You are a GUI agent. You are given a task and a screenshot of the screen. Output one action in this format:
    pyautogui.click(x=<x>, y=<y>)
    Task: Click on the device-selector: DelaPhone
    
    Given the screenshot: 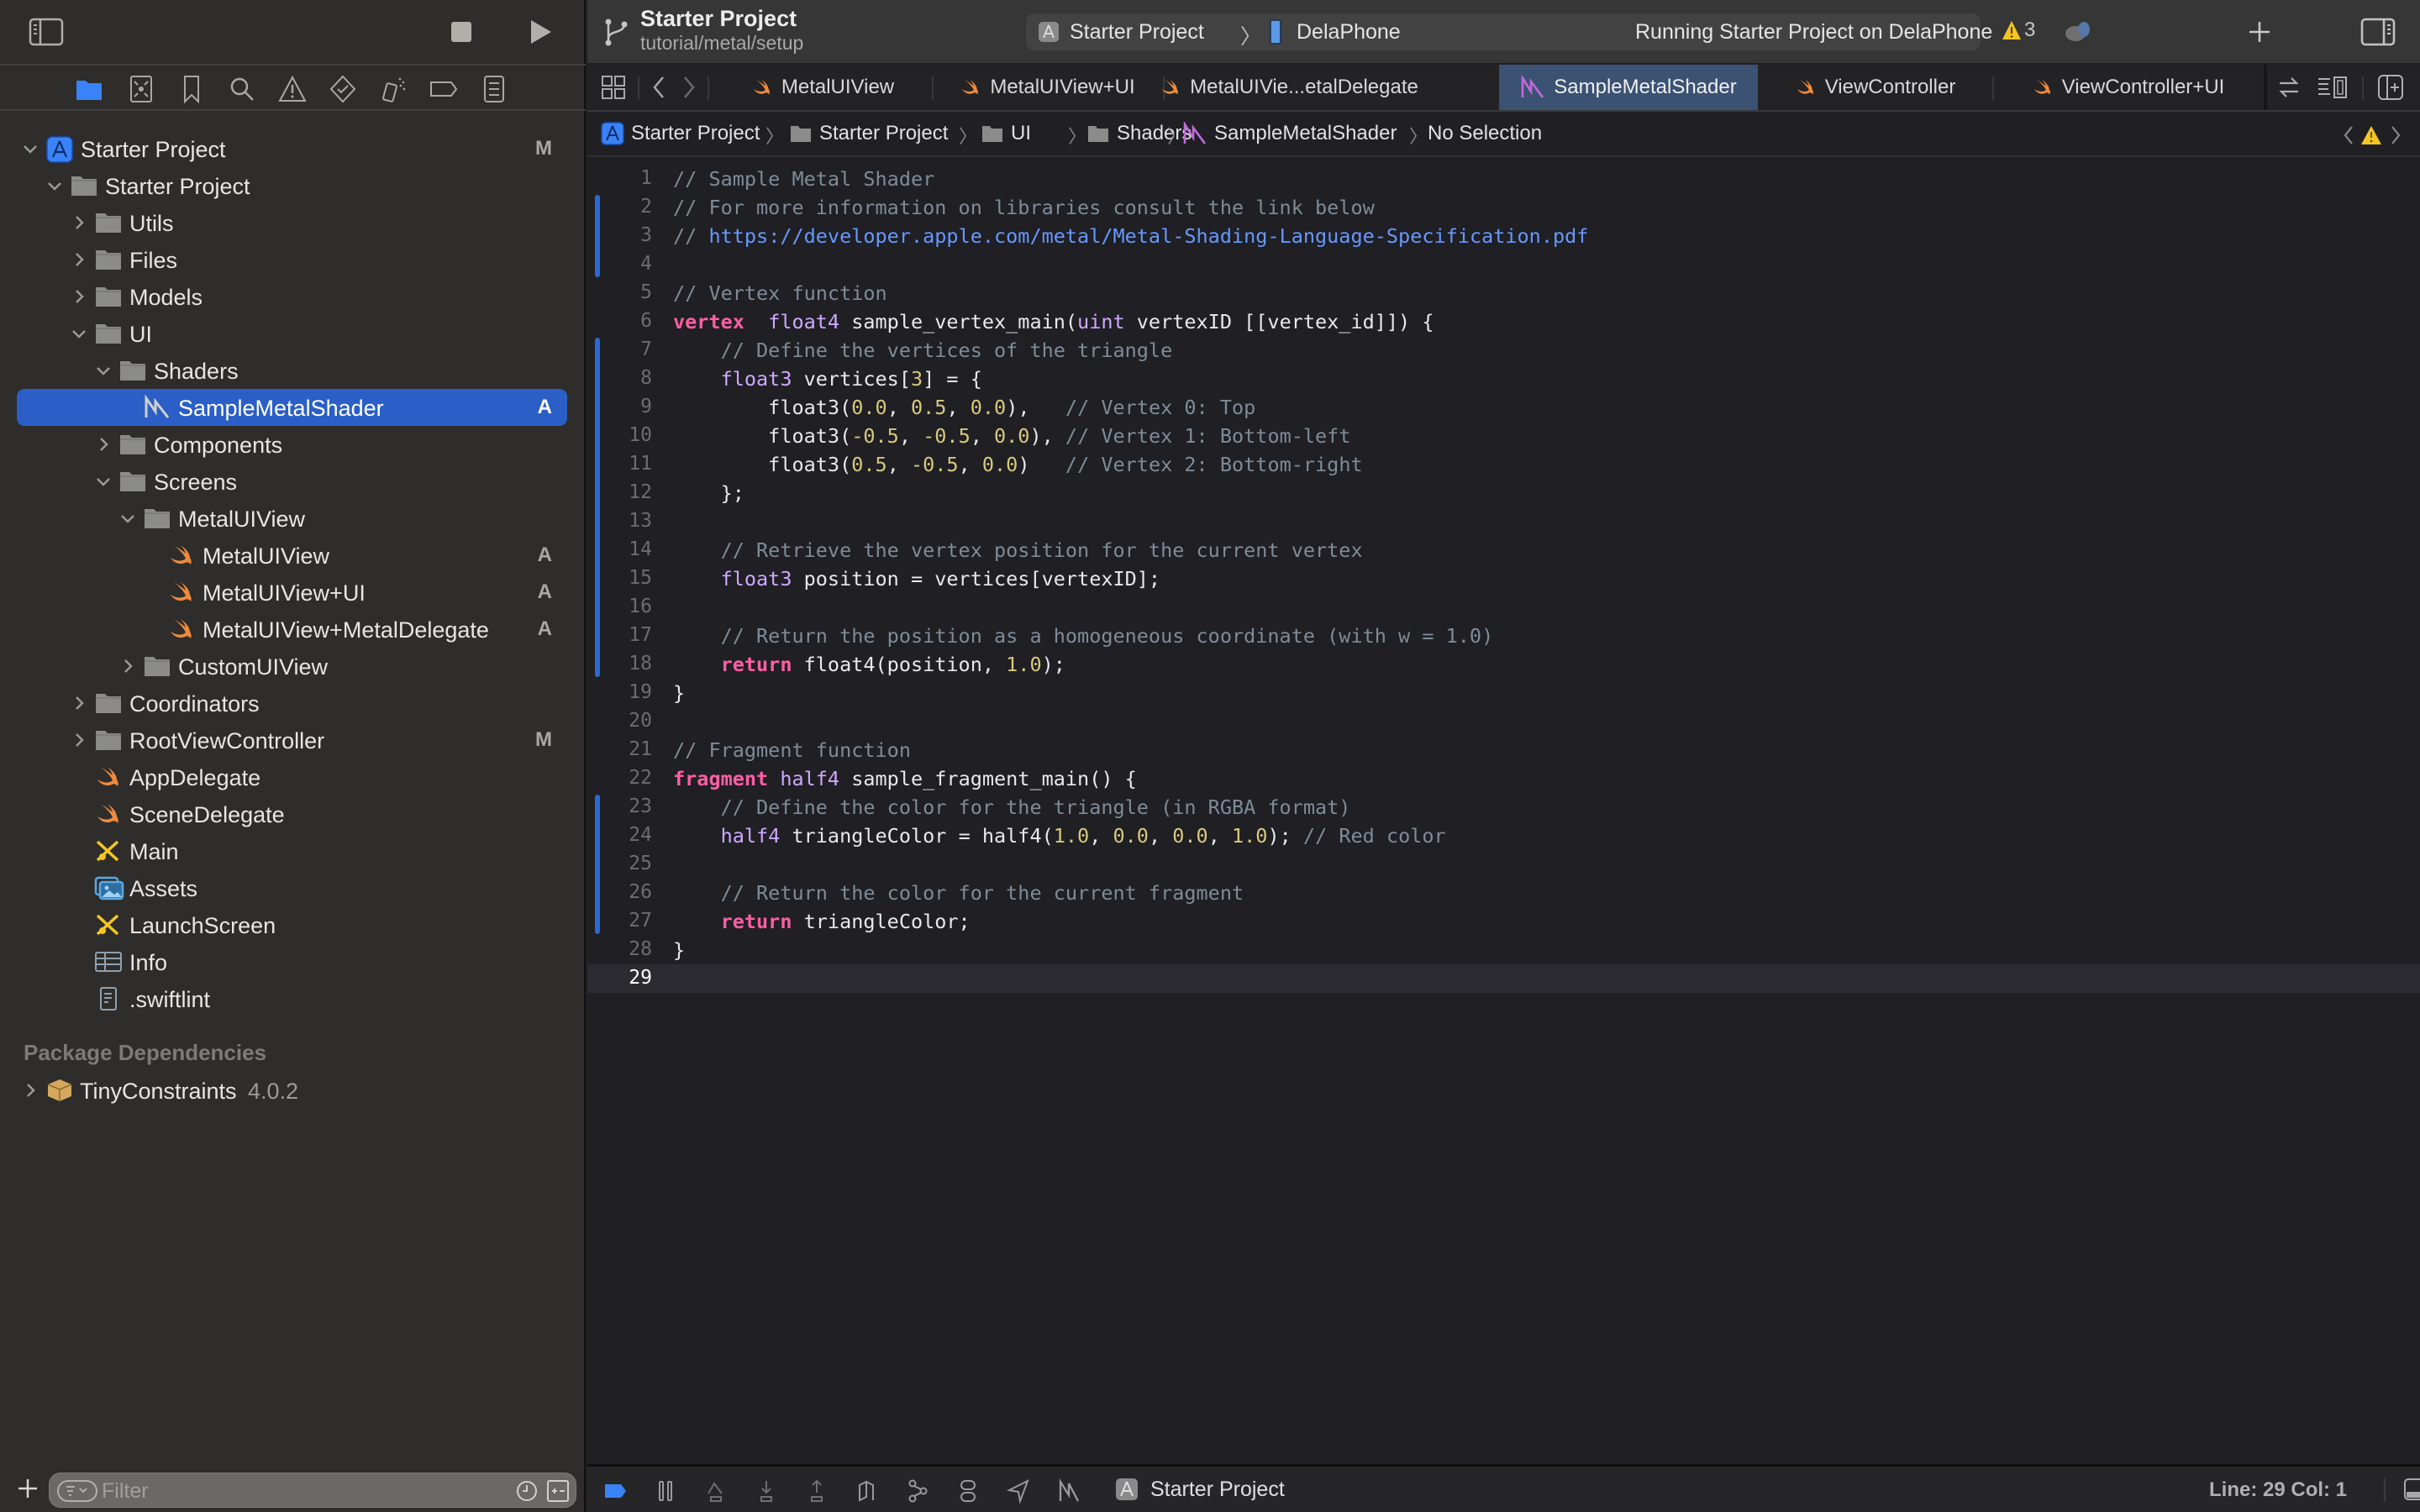 What is the action you would take?
    pyautogui.click(x=1349, y=32)
    